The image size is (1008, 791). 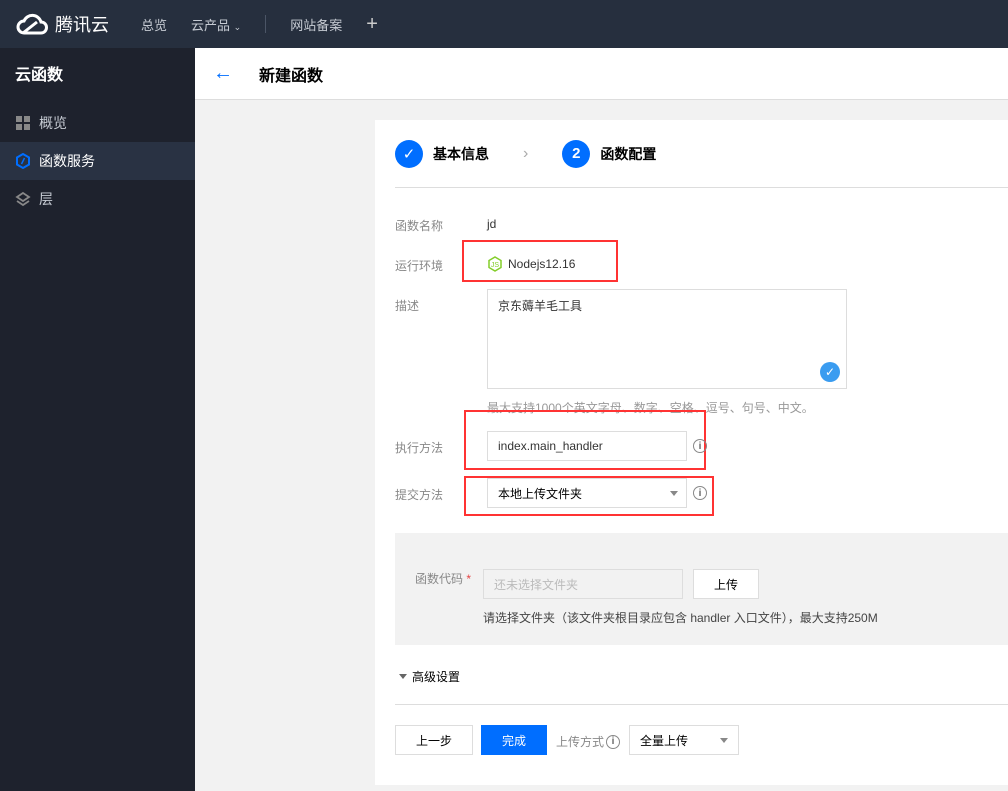 What do you see at coordinates (154, 24) in the screenshot?
I see `nav-overview: 总览` at bounding box center [154, 24].